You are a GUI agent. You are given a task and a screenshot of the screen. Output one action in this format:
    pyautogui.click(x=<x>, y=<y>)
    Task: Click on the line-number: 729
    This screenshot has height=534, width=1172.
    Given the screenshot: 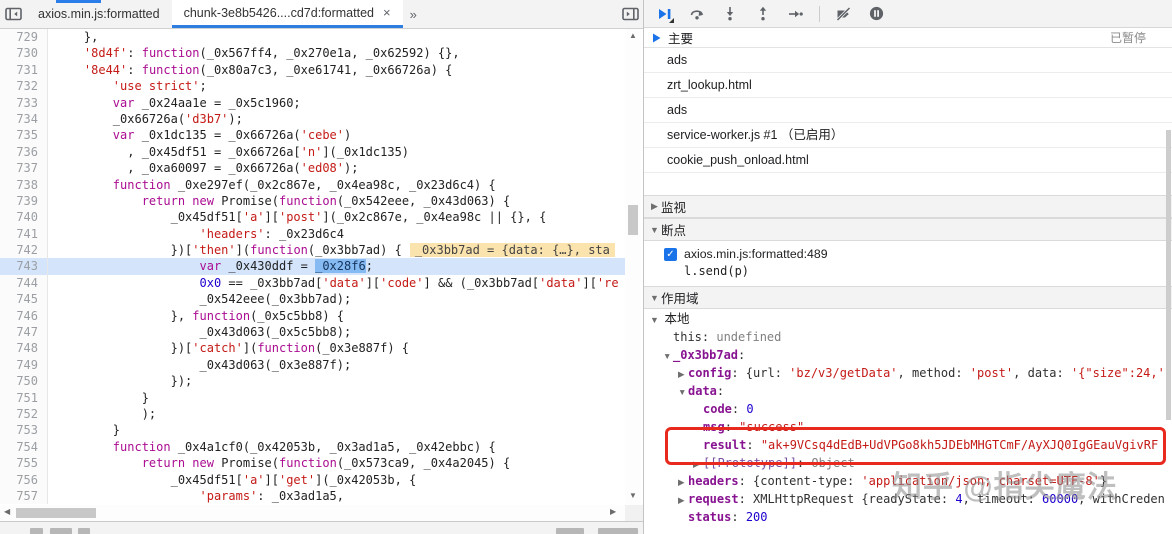 What is the action you would take?
    pyautogui.click(x=24, y=37)
    